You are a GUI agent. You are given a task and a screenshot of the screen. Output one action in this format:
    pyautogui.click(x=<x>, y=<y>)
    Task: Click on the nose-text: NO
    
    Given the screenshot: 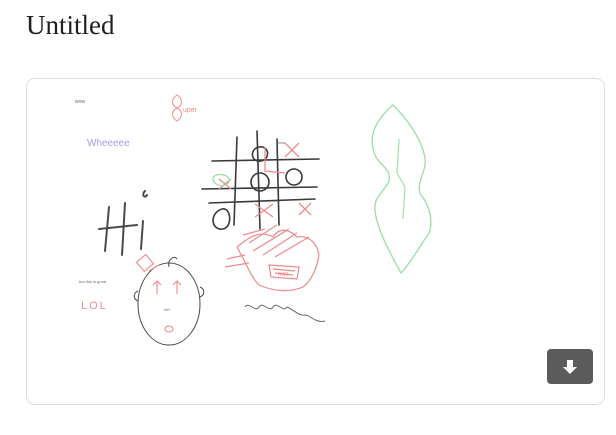 What is the action you would take?
    pyautogui.click(x=167, y=309)
    